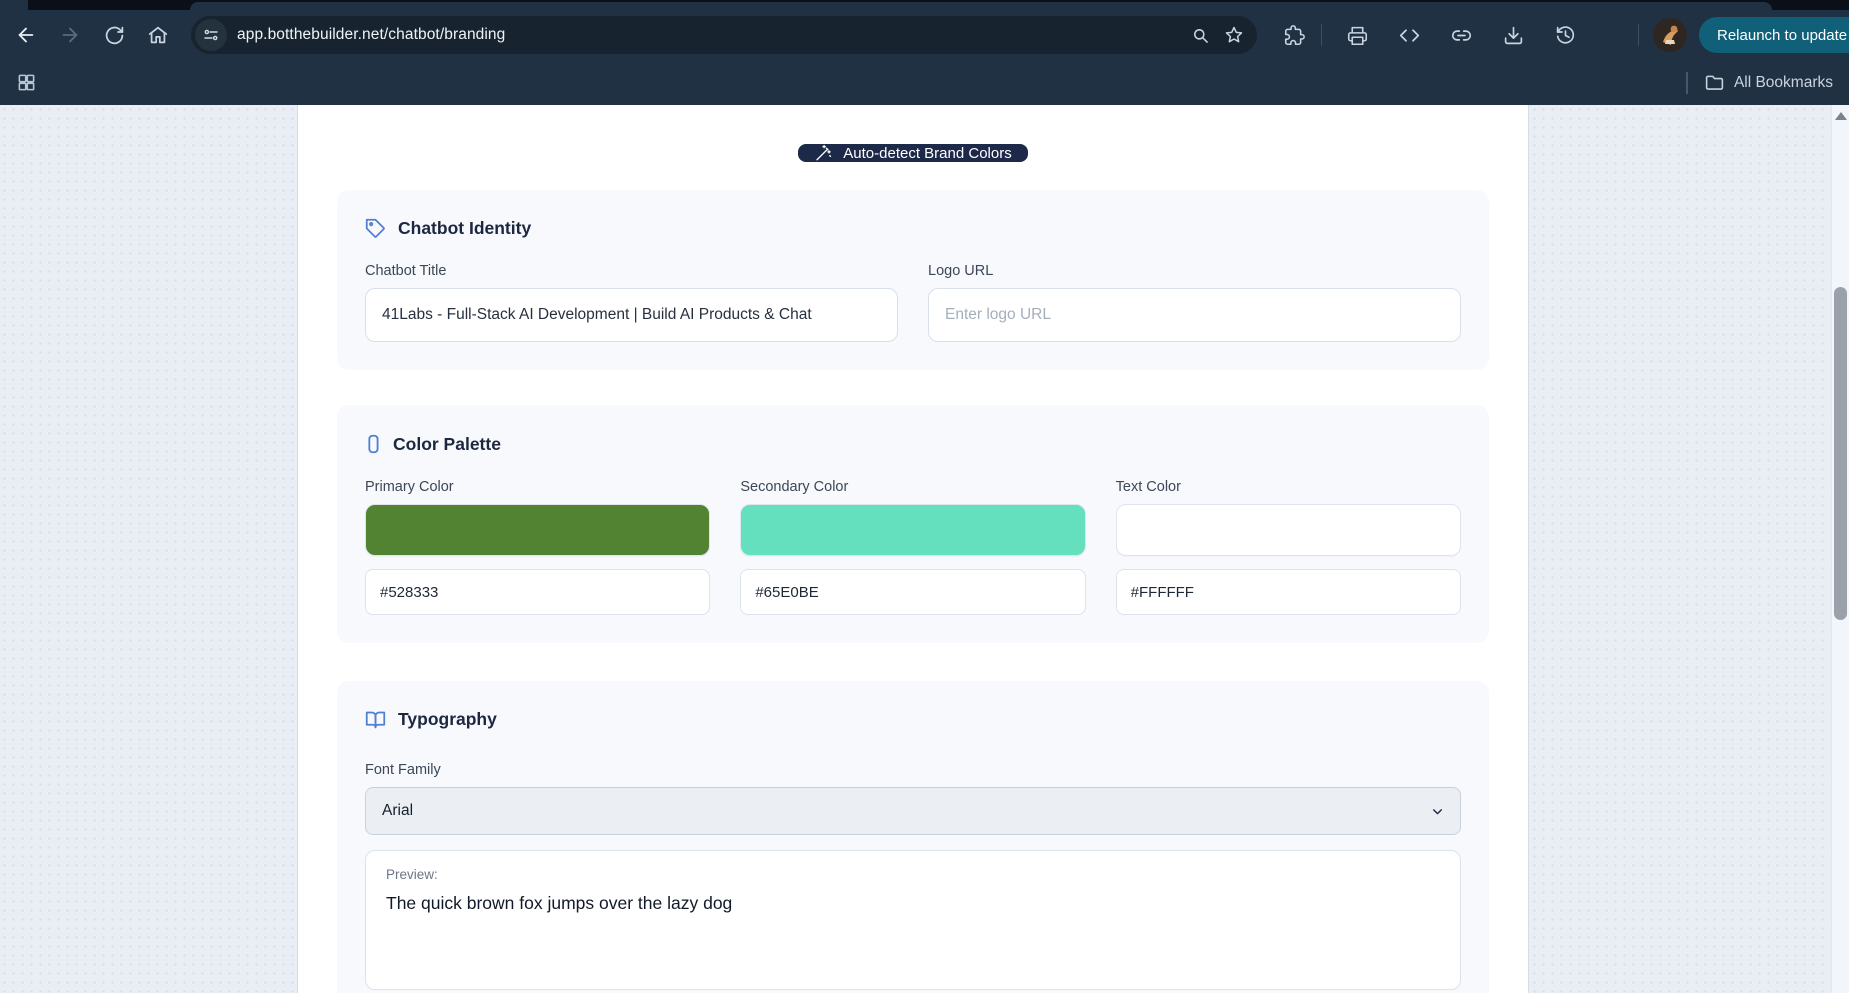 The width and height of the screenshot is (1849, 993). Describe the element at coordinates (1288, 592) in the screenshot. I see `text-color-hex-input` at that location.